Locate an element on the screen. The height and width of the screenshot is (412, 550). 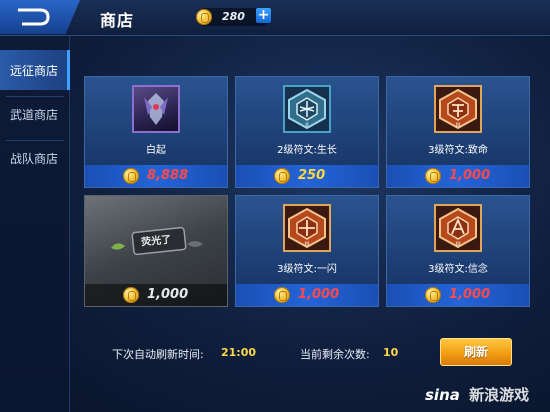
item-name: 白起 is located at coordinates (156, 150).